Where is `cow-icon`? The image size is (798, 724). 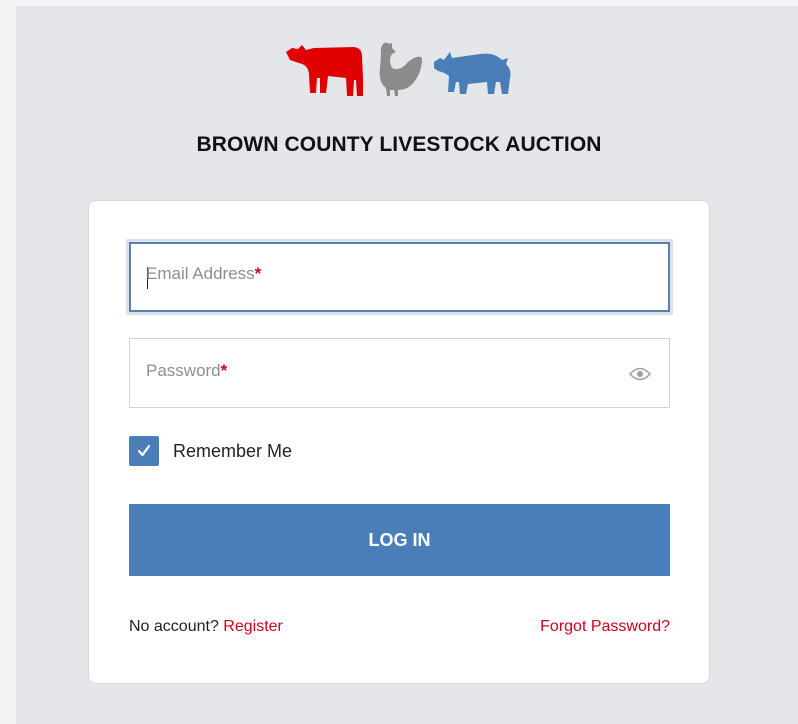
cow-icon is located at coordinates (324, 70).